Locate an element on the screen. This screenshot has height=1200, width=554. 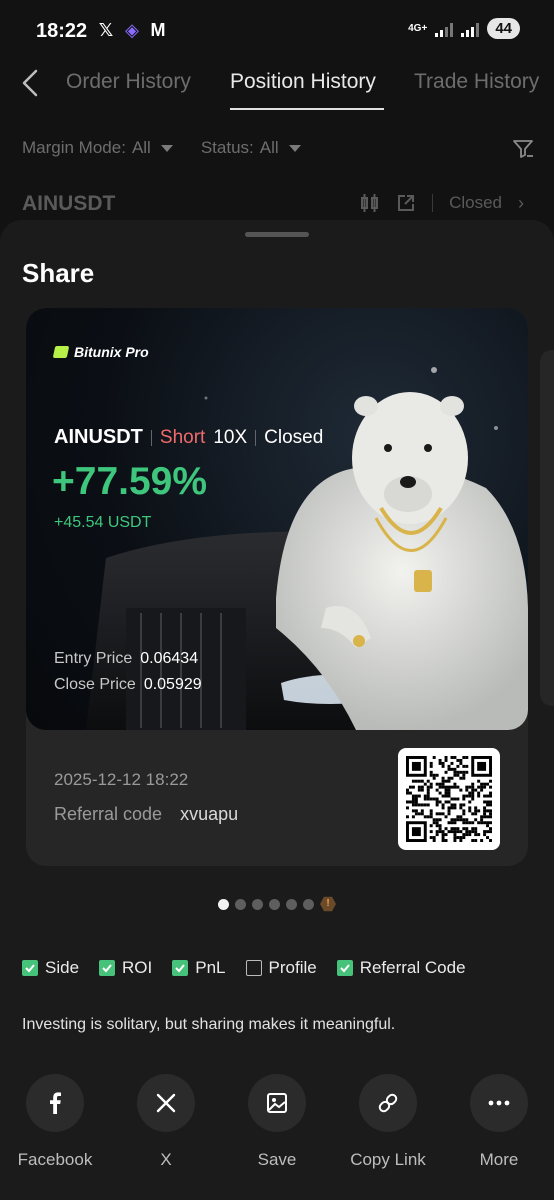
option-roi: ROI is located at coordinates (125, 968).